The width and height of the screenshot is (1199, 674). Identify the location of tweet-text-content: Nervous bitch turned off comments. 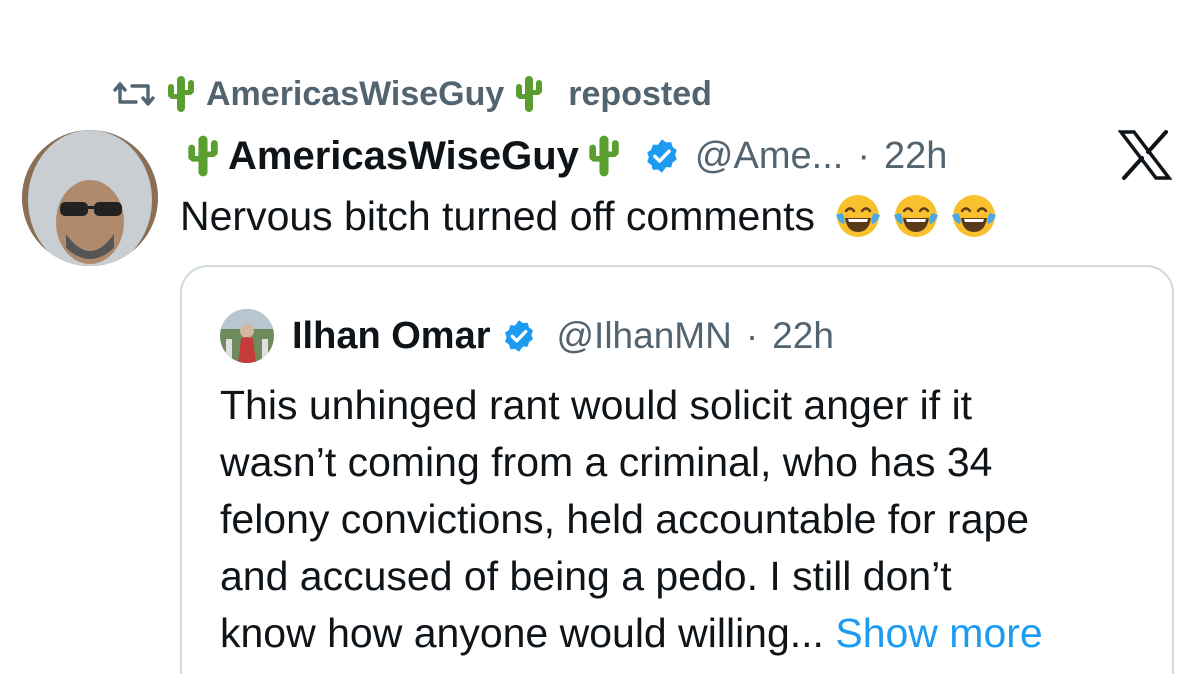
(498, 215).